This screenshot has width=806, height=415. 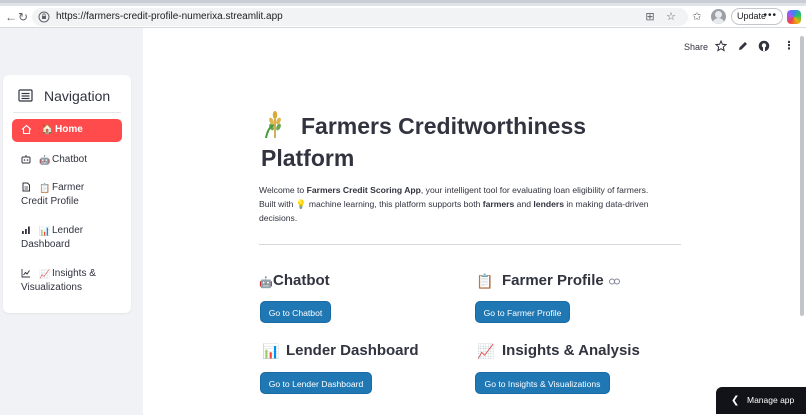 I want to click on reload-icon: ↻, so click(x=23, y=17).